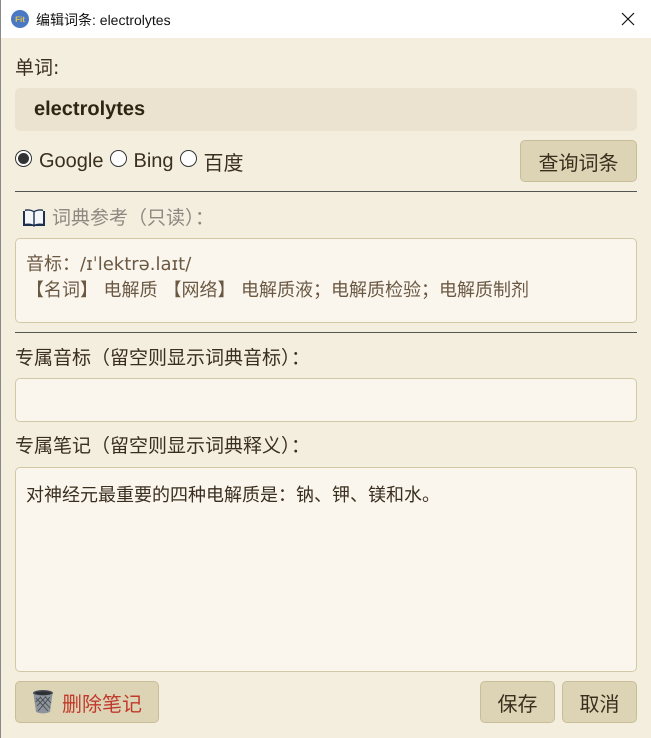 The width and height of the screenshot is (651, 738). I want to click on delete-note-button: 删除笔记, so click(87, 702).